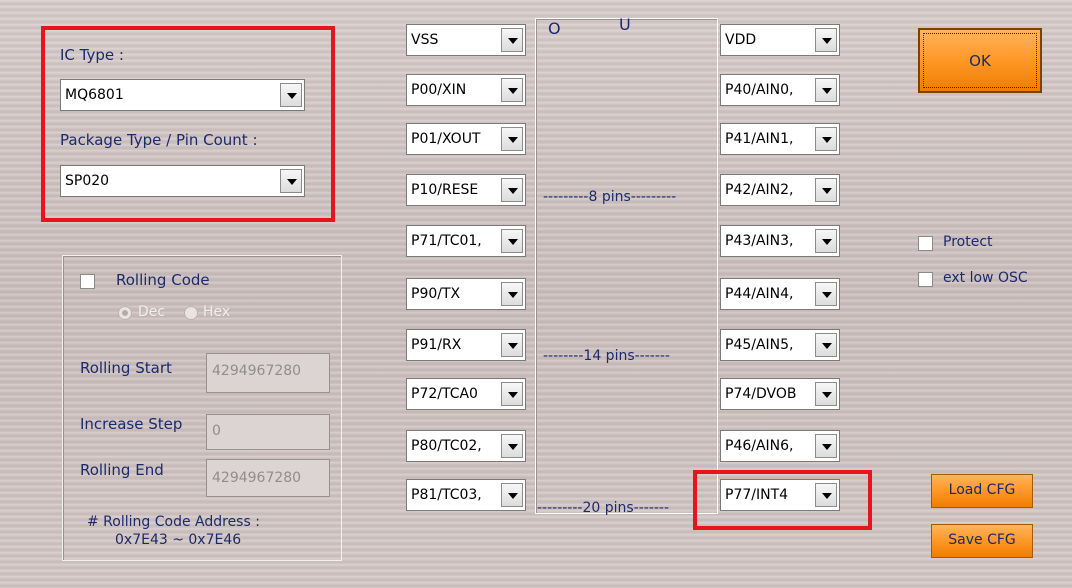  I want to click on pins-20-divider: ---------20 pins-------, so click(603, 508).